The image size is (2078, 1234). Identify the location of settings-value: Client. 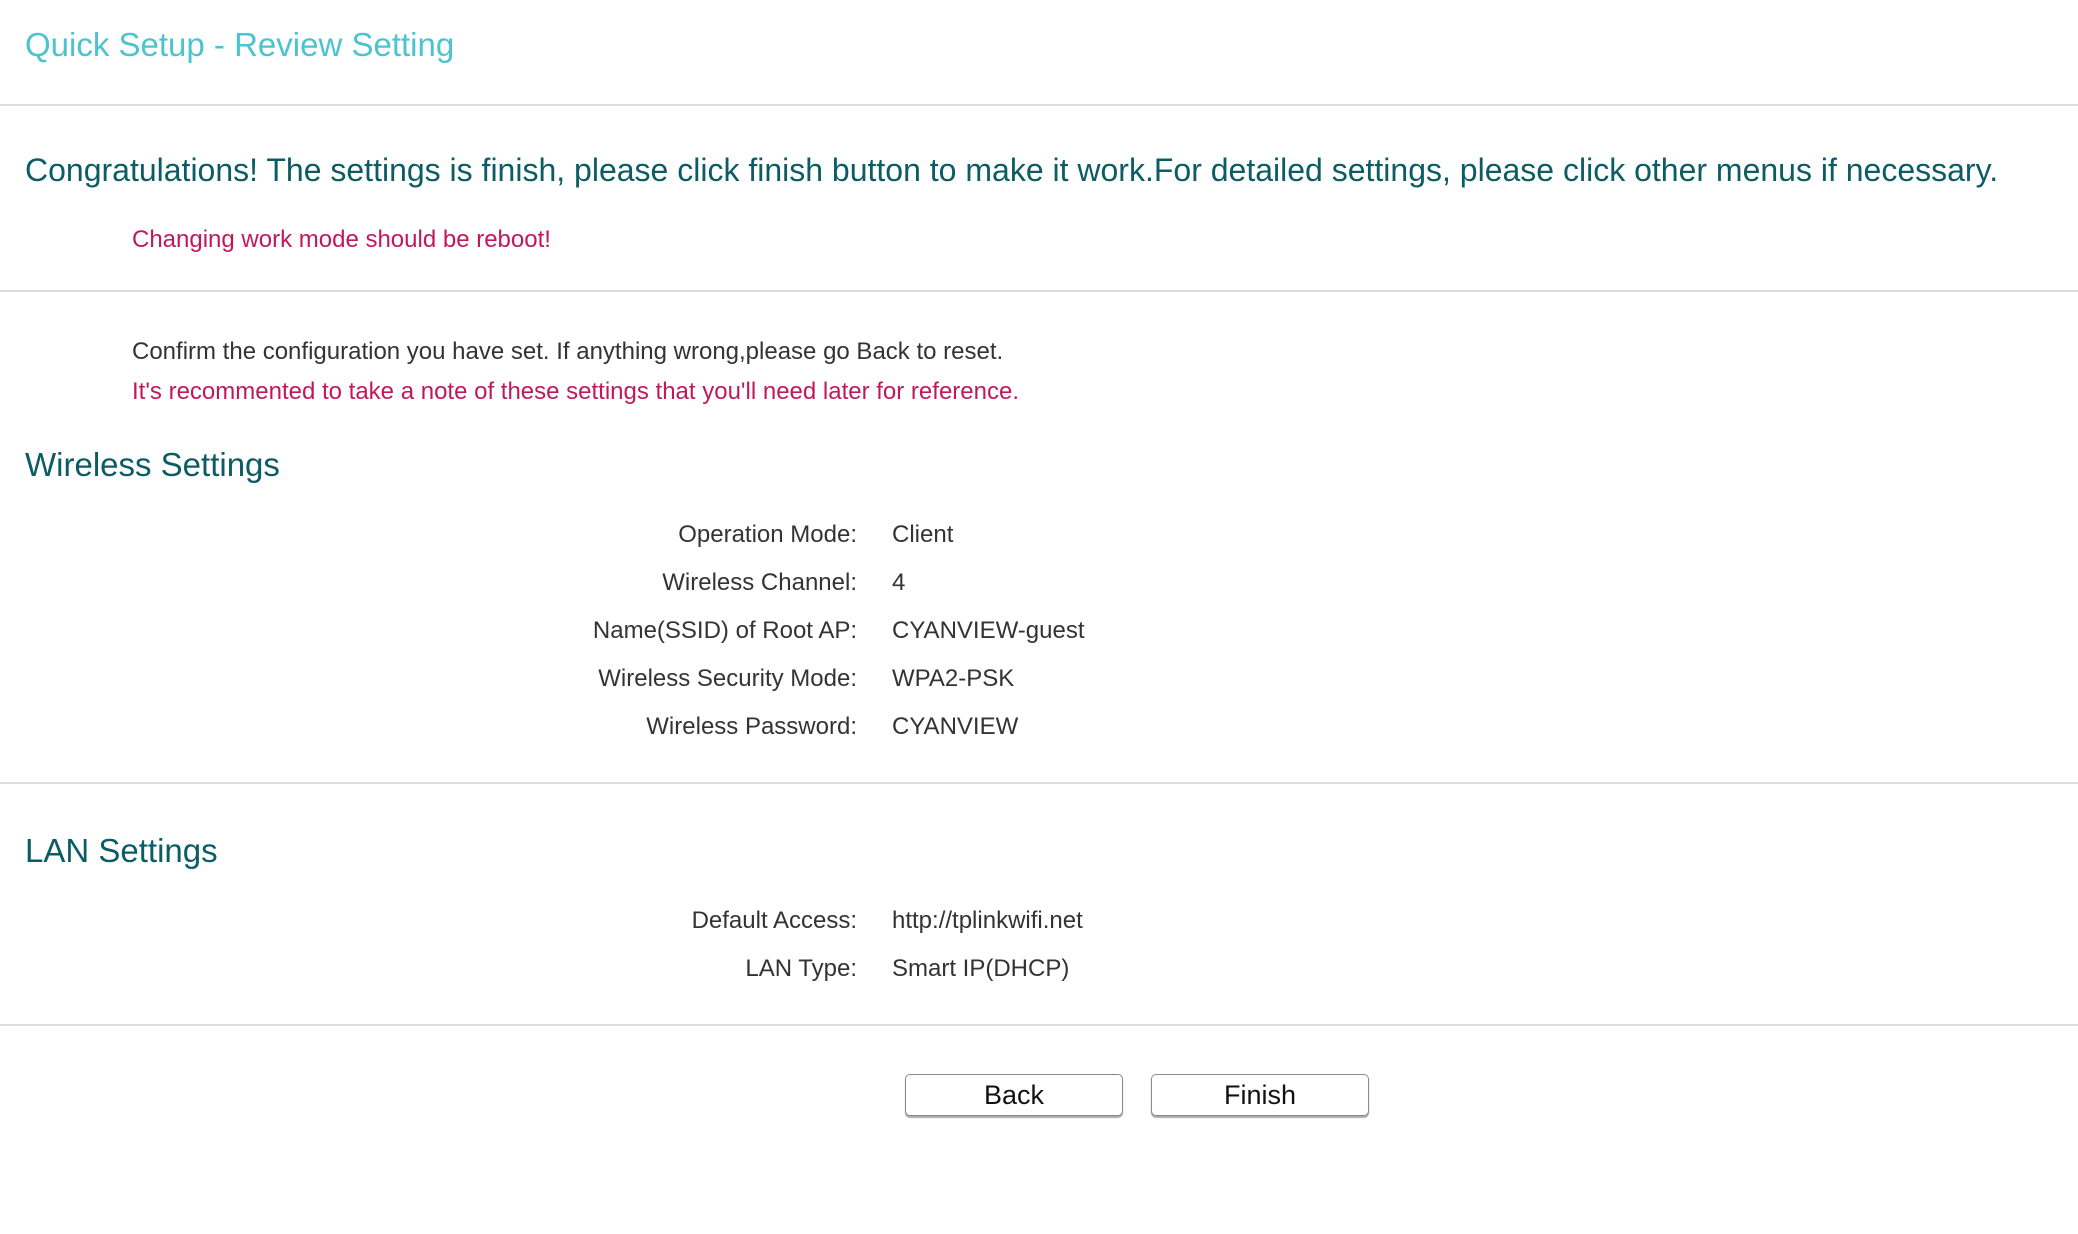
(923, 534).